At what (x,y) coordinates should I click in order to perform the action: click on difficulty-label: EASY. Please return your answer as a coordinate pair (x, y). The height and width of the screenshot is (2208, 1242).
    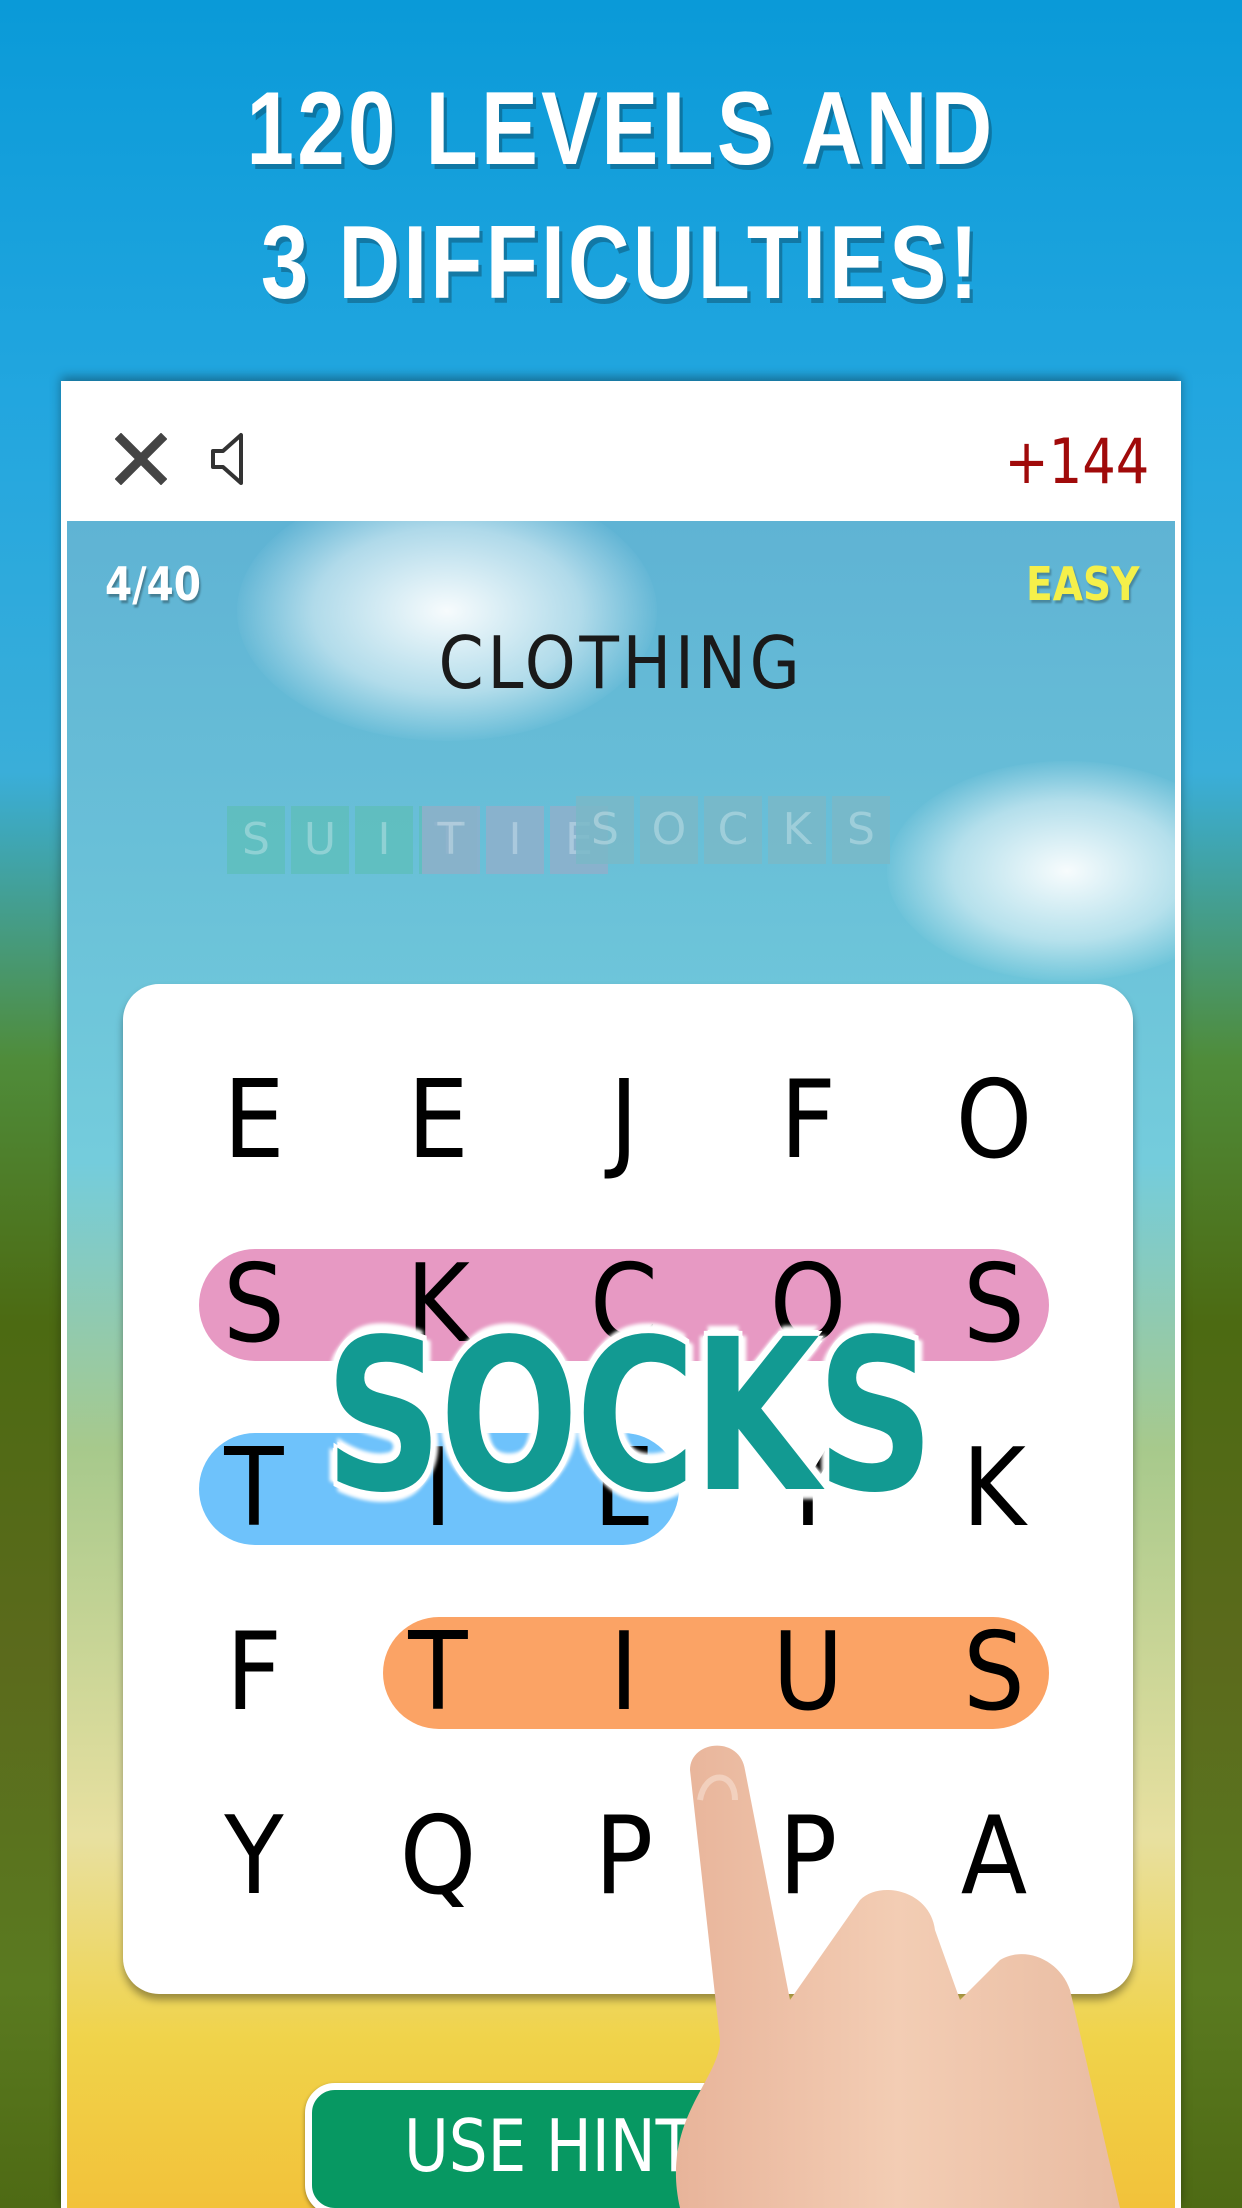
    Looking at the image, I should click on (1082, 584).